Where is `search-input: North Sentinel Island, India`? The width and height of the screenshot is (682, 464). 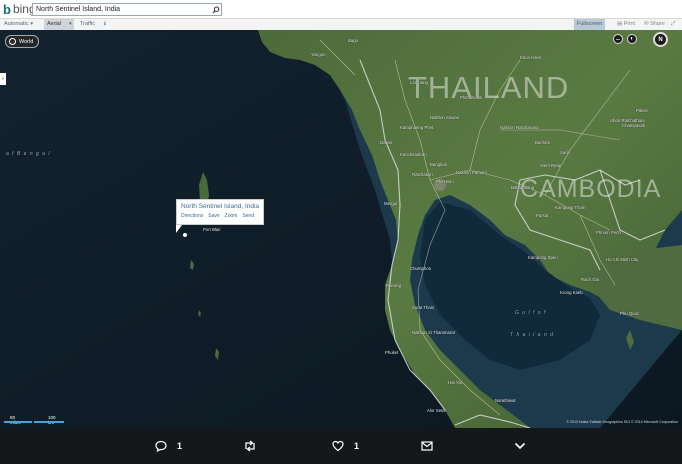
search-input: North Sentinel Island, India is located at coordinates (127, 9).